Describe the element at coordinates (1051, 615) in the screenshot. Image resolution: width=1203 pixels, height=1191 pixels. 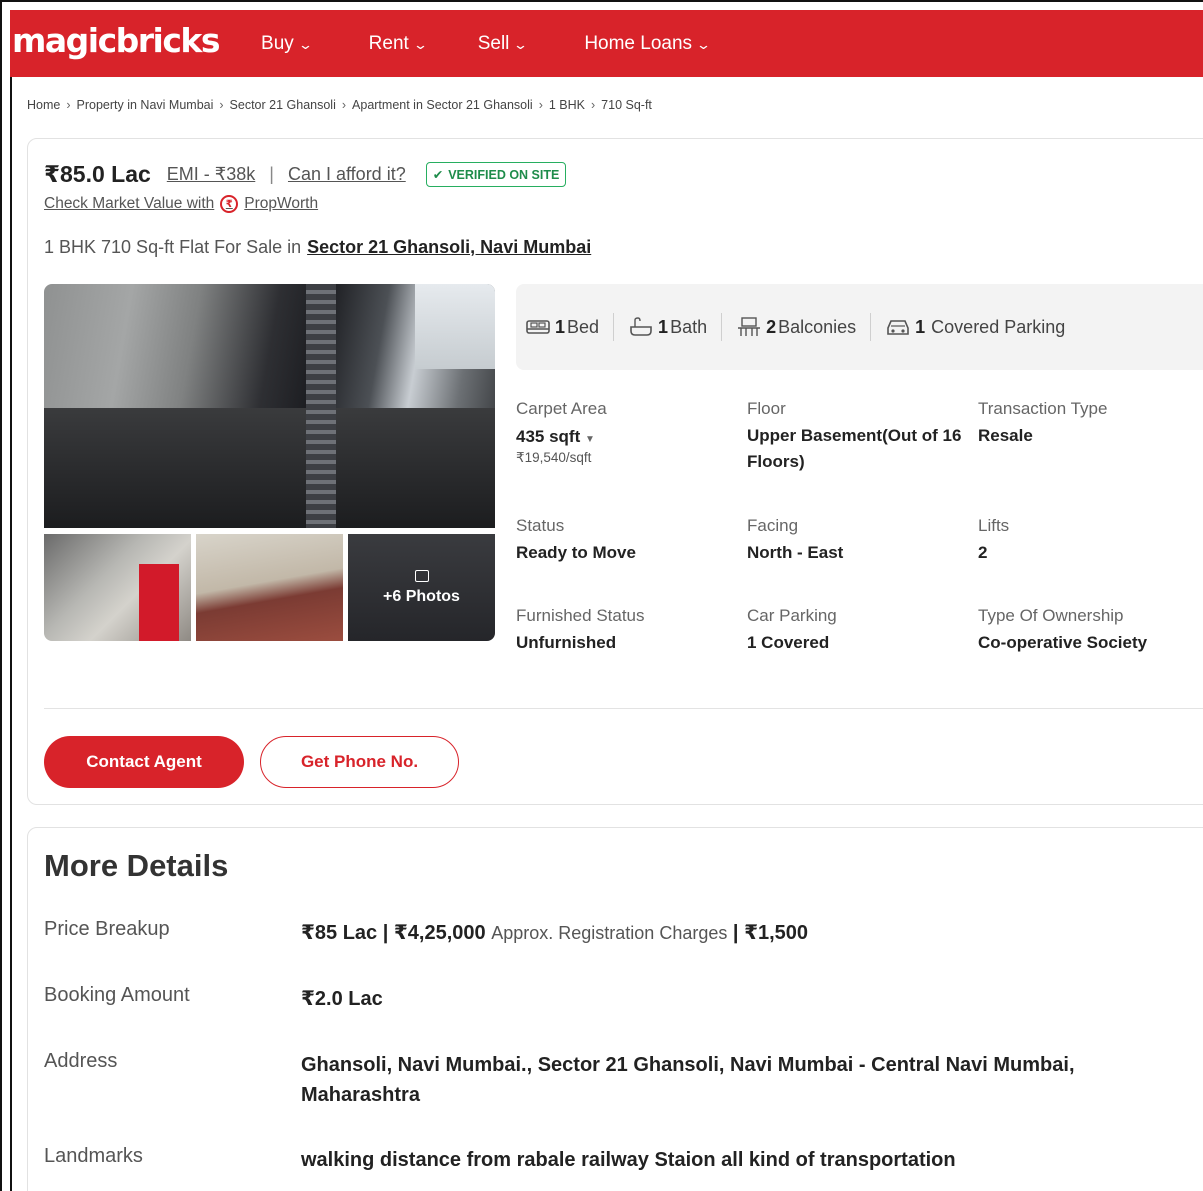
I see `ownership-label: Type Of Ownership` at that location.